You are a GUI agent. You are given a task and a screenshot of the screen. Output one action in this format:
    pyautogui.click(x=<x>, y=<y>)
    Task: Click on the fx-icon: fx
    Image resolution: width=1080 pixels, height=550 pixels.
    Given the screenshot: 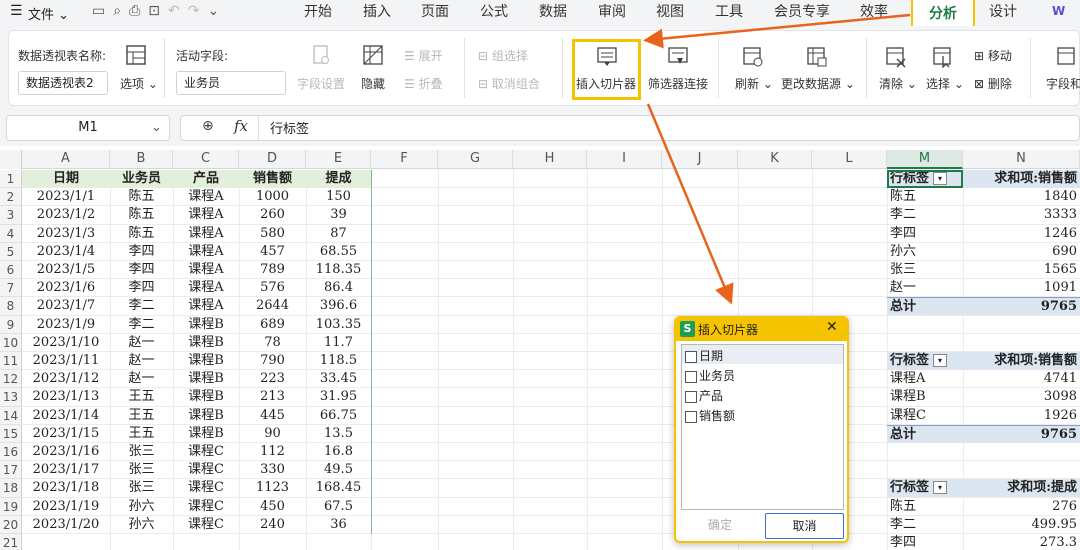 What is the action you would take?
    pyautogui.click(x=241, y=126)
    